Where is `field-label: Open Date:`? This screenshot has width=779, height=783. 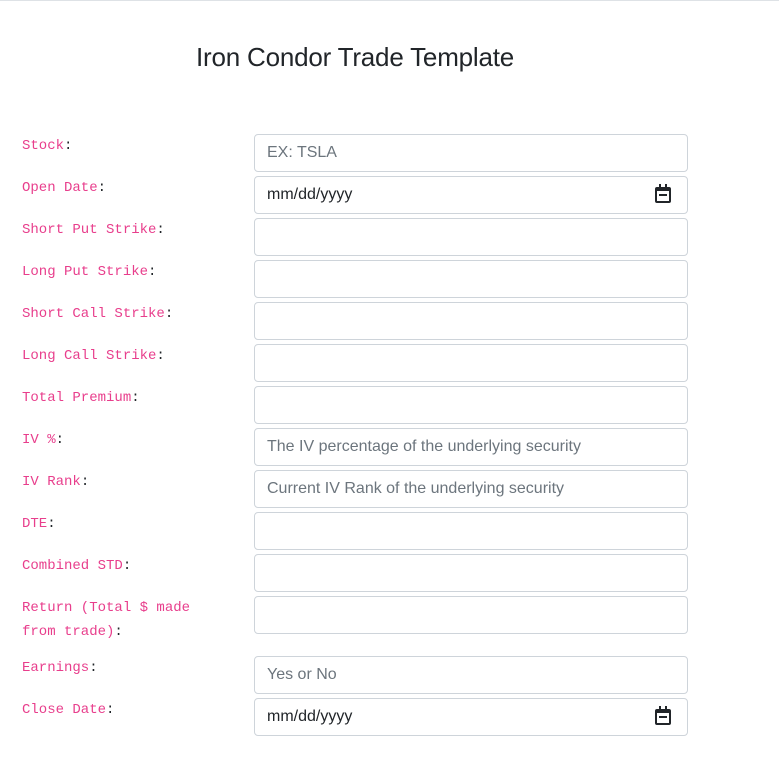 field-label: Open Date: is located at coordinates (64, 188).